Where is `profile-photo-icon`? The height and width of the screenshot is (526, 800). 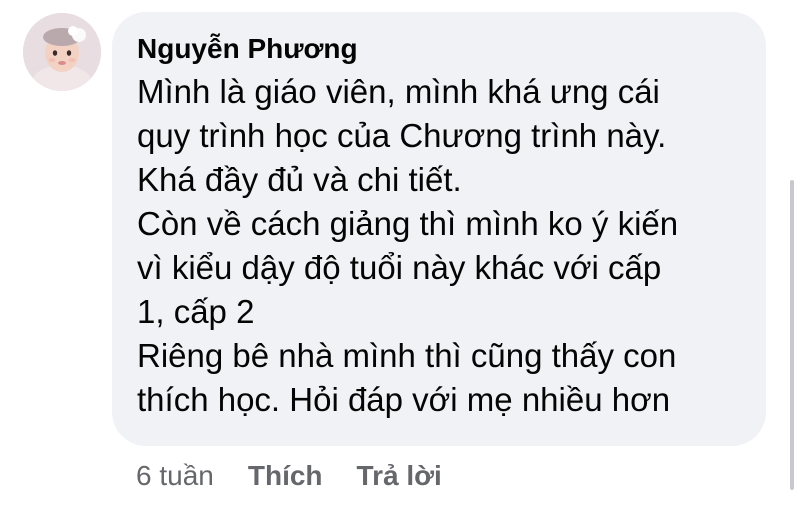
profile-photo-icon is located at coordinates (62, 52).